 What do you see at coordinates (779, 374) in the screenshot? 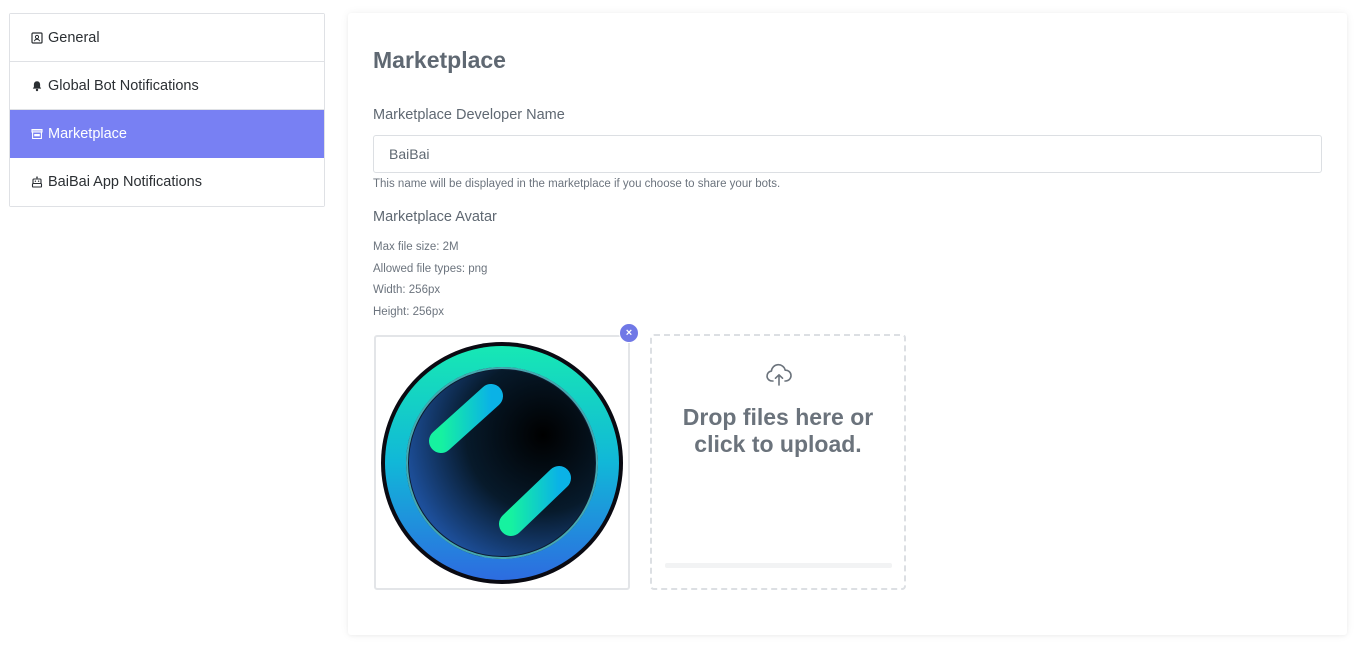
I see `cloud-upload-icon` at bounding box center [779, 374].